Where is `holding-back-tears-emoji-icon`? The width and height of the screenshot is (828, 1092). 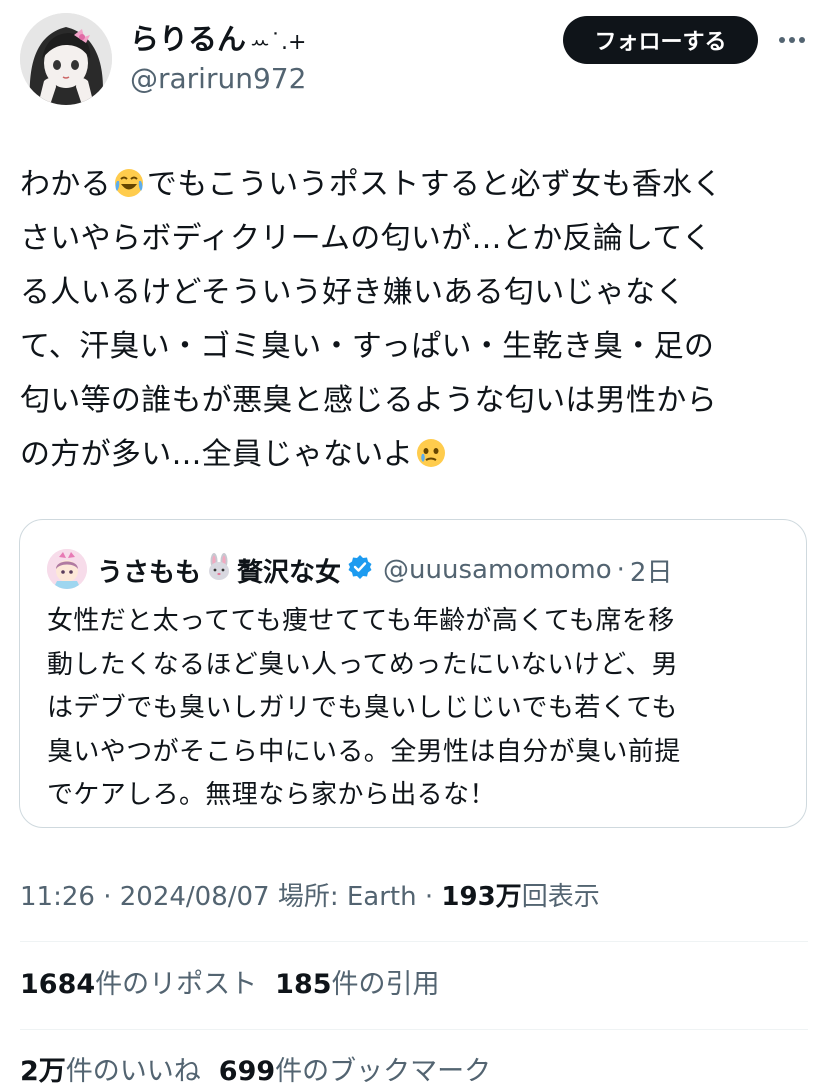 holding-back-tears-emoji-icon is located at coordinates (431, 460).